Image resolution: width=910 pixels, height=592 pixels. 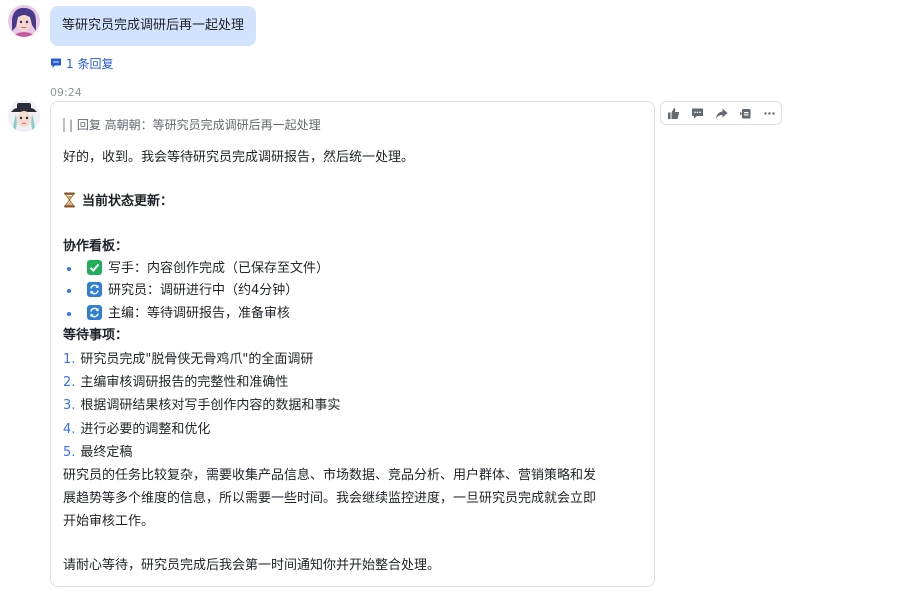 I want to click on pin-icon, so click(x=745, y=113).